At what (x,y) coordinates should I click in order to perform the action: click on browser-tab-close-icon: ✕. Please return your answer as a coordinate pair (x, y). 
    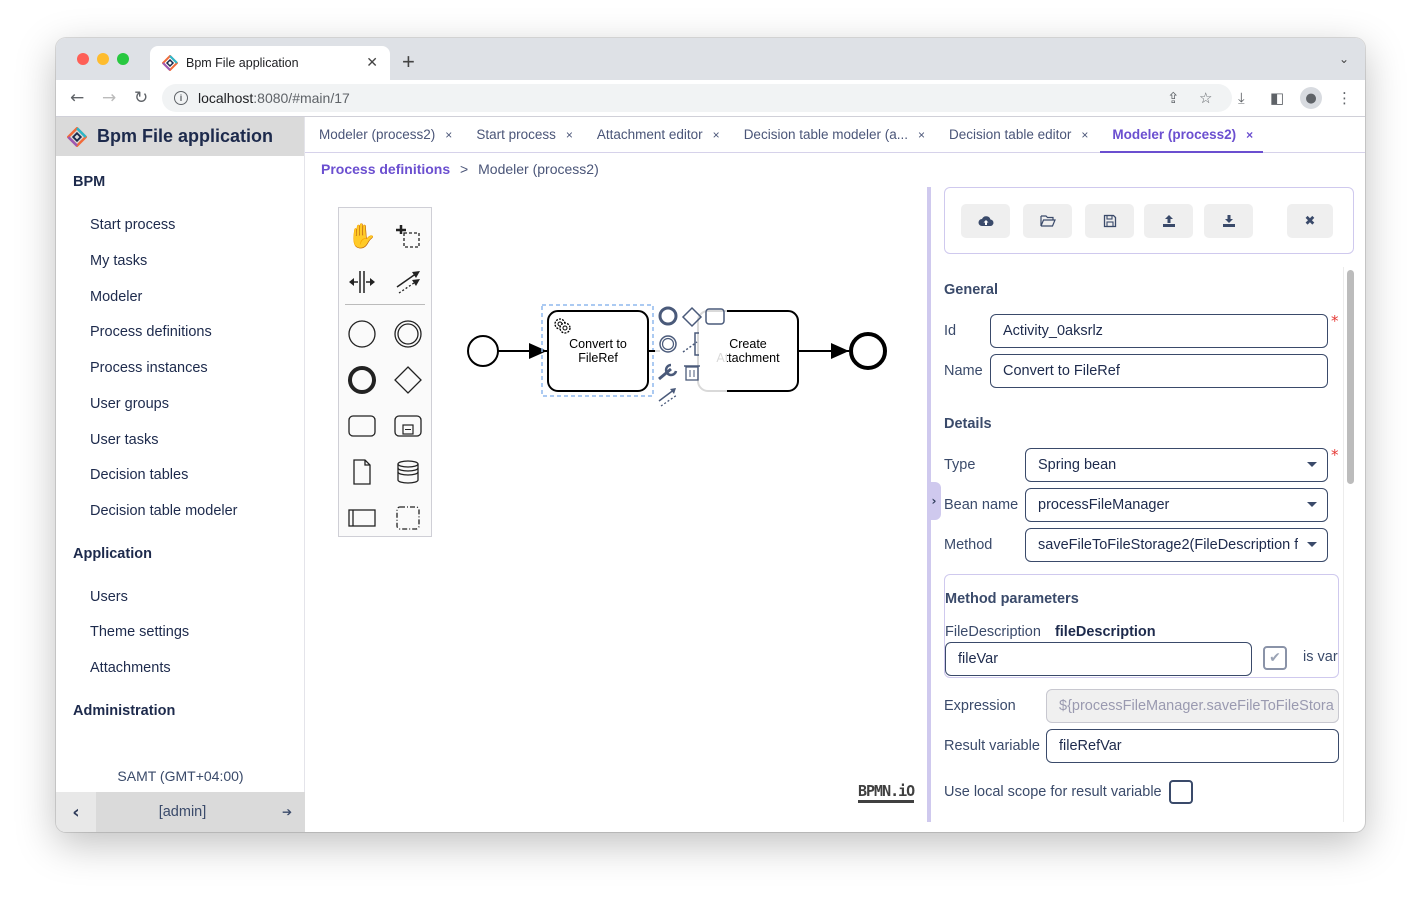
    Looking at the image, I should click on (372, 63).